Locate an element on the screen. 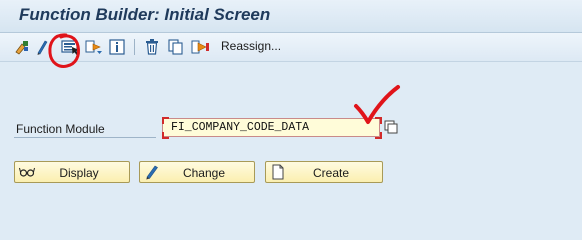  copy-icon is located at coordinates (176, 47).